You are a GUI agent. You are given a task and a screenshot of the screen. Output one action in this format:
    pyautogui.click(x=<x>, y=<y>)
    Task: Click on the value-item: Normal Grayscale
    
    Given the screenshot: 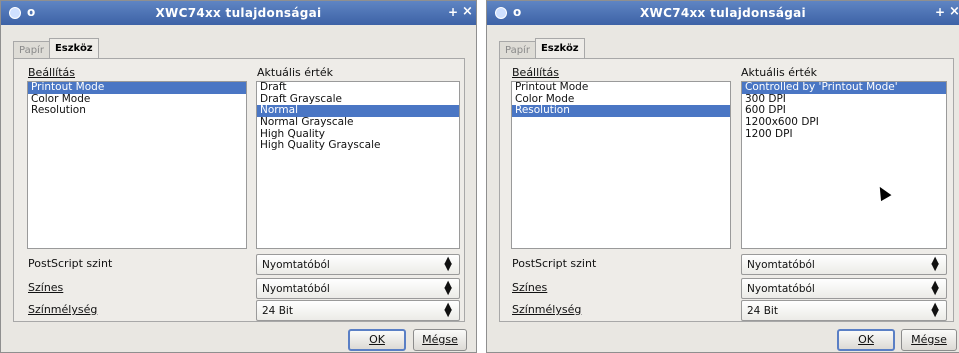 What is the action you would take?
    pyautogui.click(x=358, y=122)
    